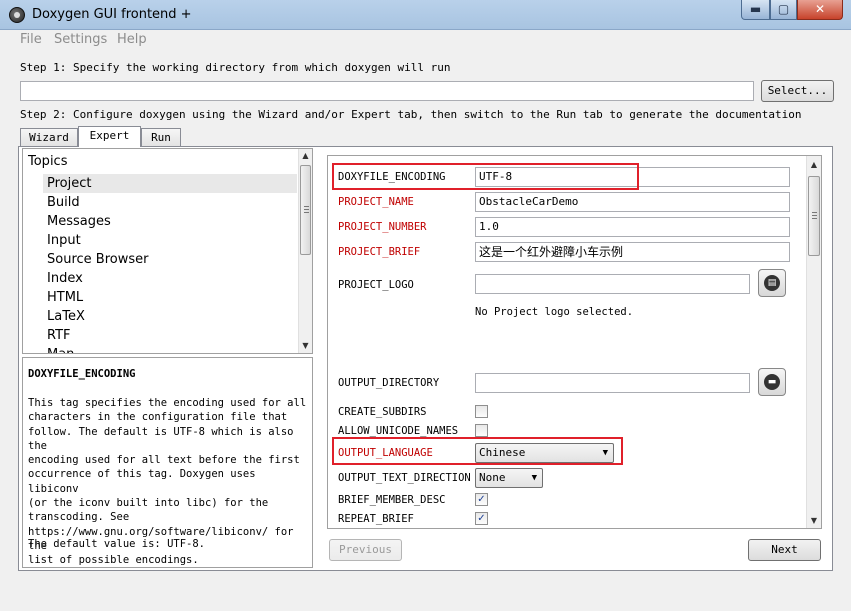  Describe the element at coordinates (509, 478) in the screenshot. I see `output-text-direction-select: None ▼` at that location.